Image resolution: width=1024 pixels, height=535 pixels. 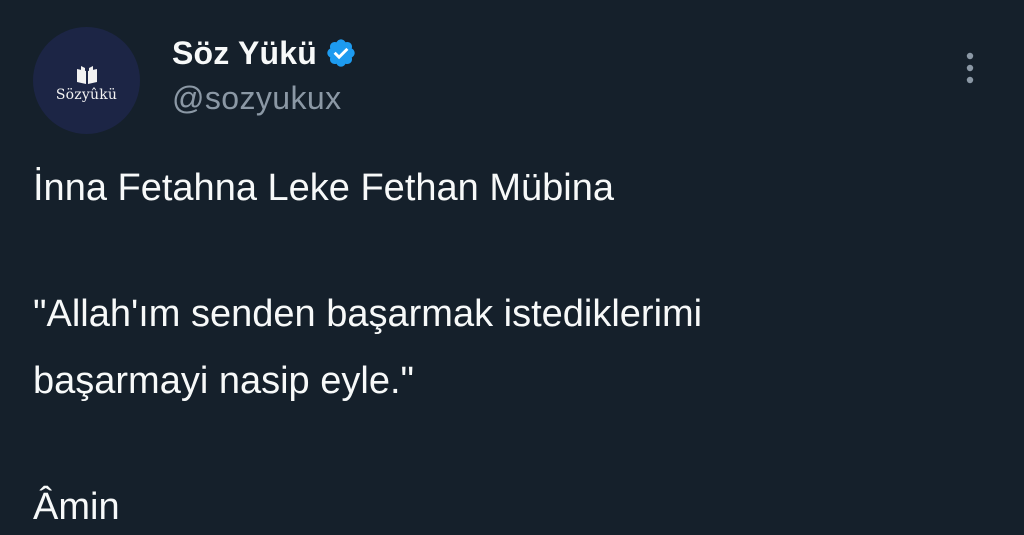 I want to click on tweet-text-line: "Allah'ım senden başarmak istediklerimi, so click(x=368, y=314).